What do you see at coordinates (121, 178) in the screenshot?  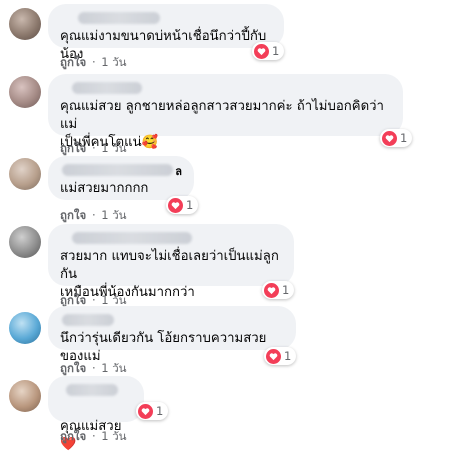 I see `comment-bubble: ล แม่สวยมากกกก` at bounding box center [121, 178].